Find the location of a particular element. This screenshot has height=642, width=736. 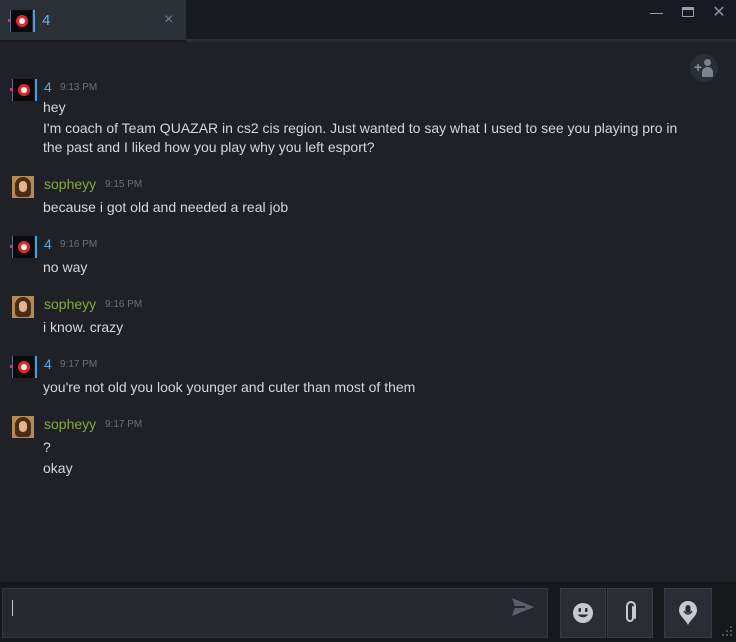

message-text: hey is located at coordinates (54, 107).